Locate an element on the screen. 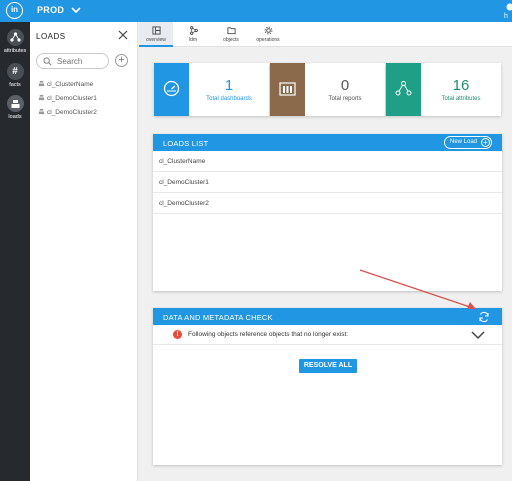 This screenshot has height=481, width=512. resolve-all-button: RESOLVE ALL is located at coordinates (328, 366).